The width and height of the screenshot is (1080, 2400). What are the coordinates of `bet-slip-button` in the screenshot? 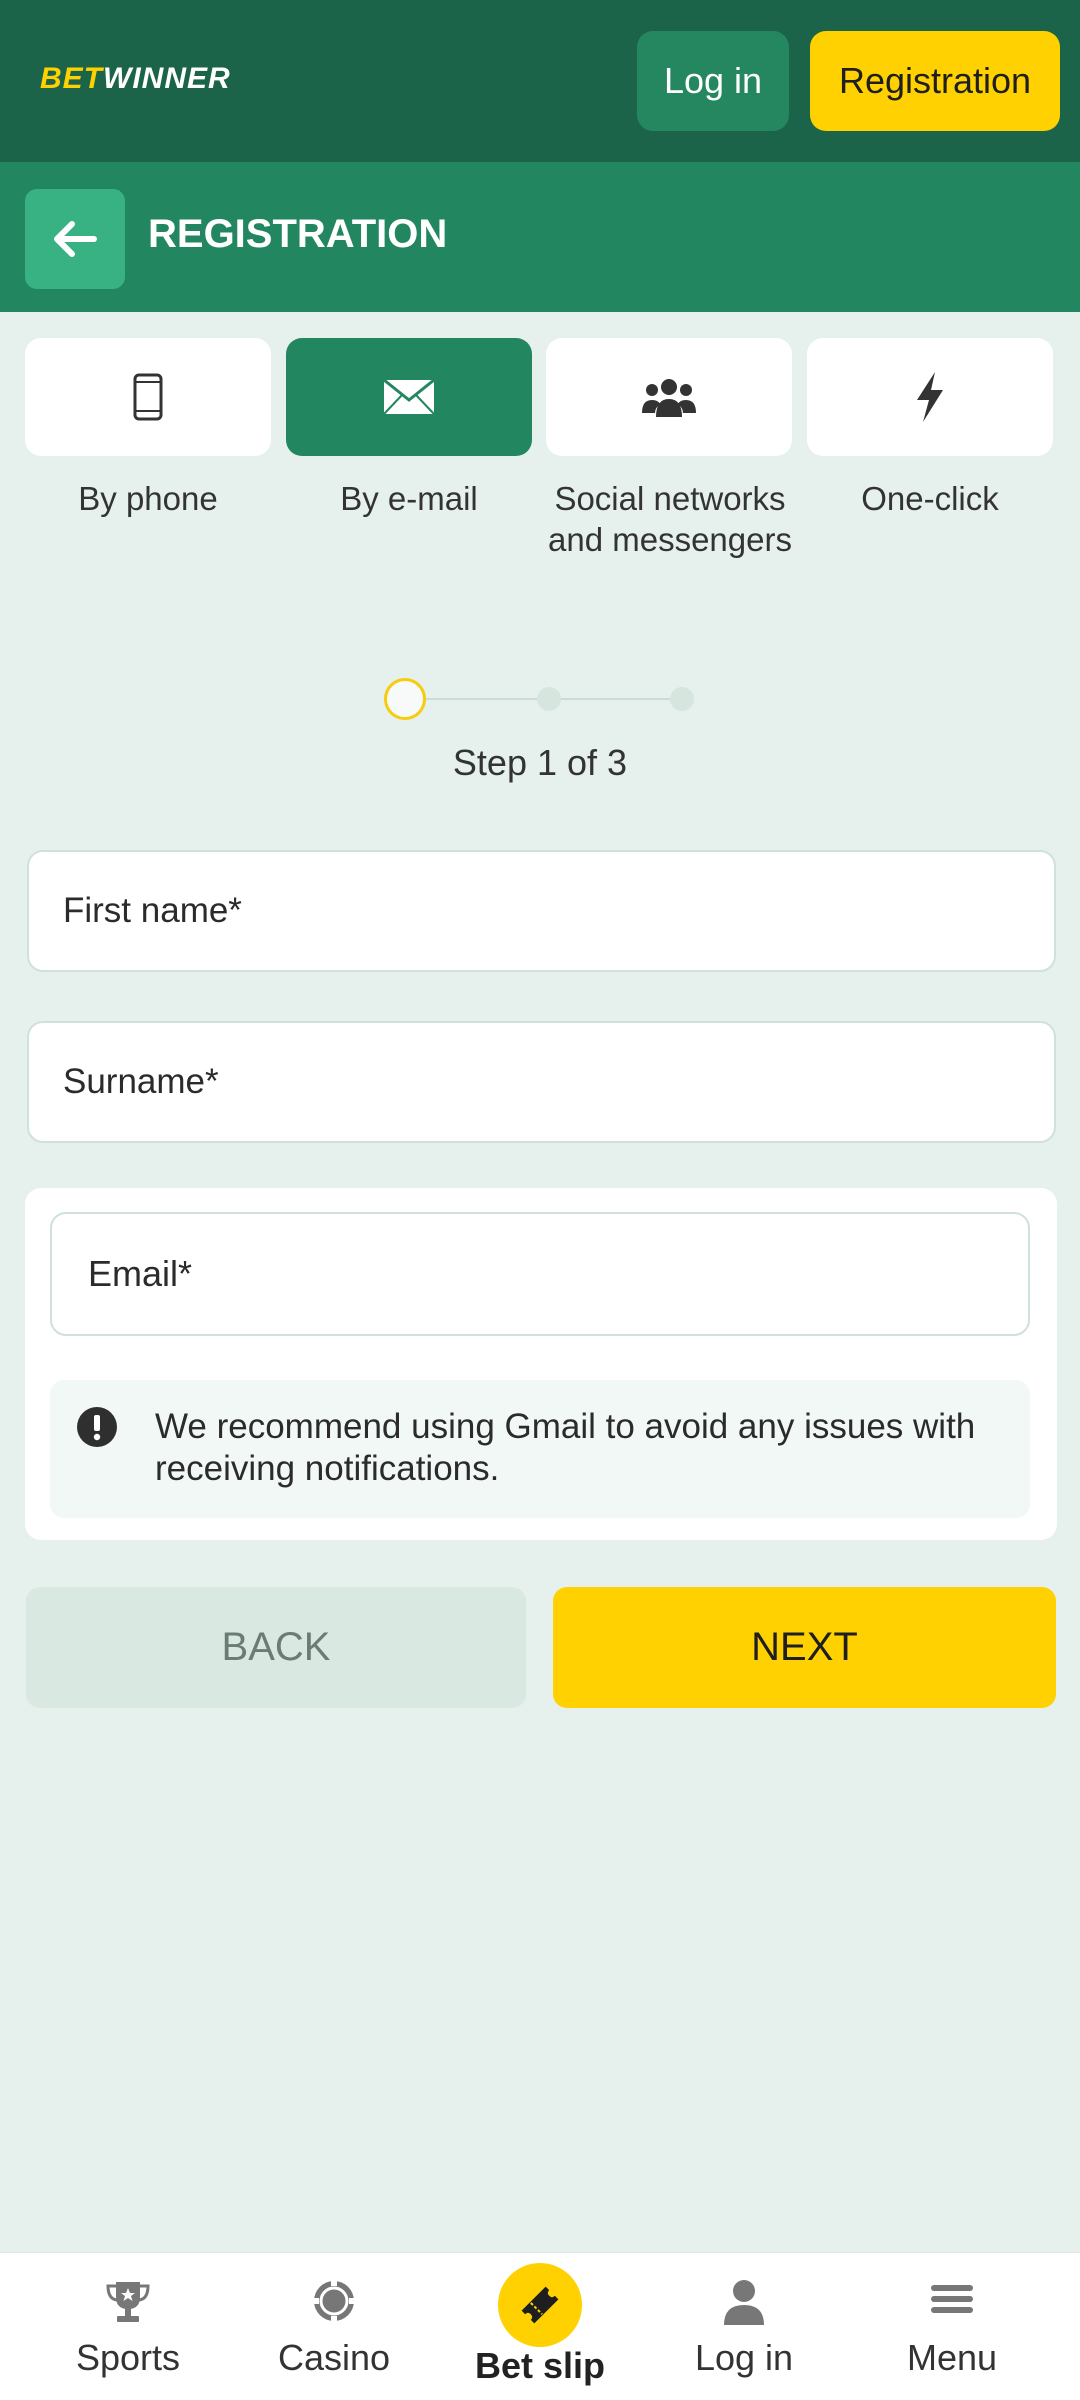 It's located at (540, 2305).